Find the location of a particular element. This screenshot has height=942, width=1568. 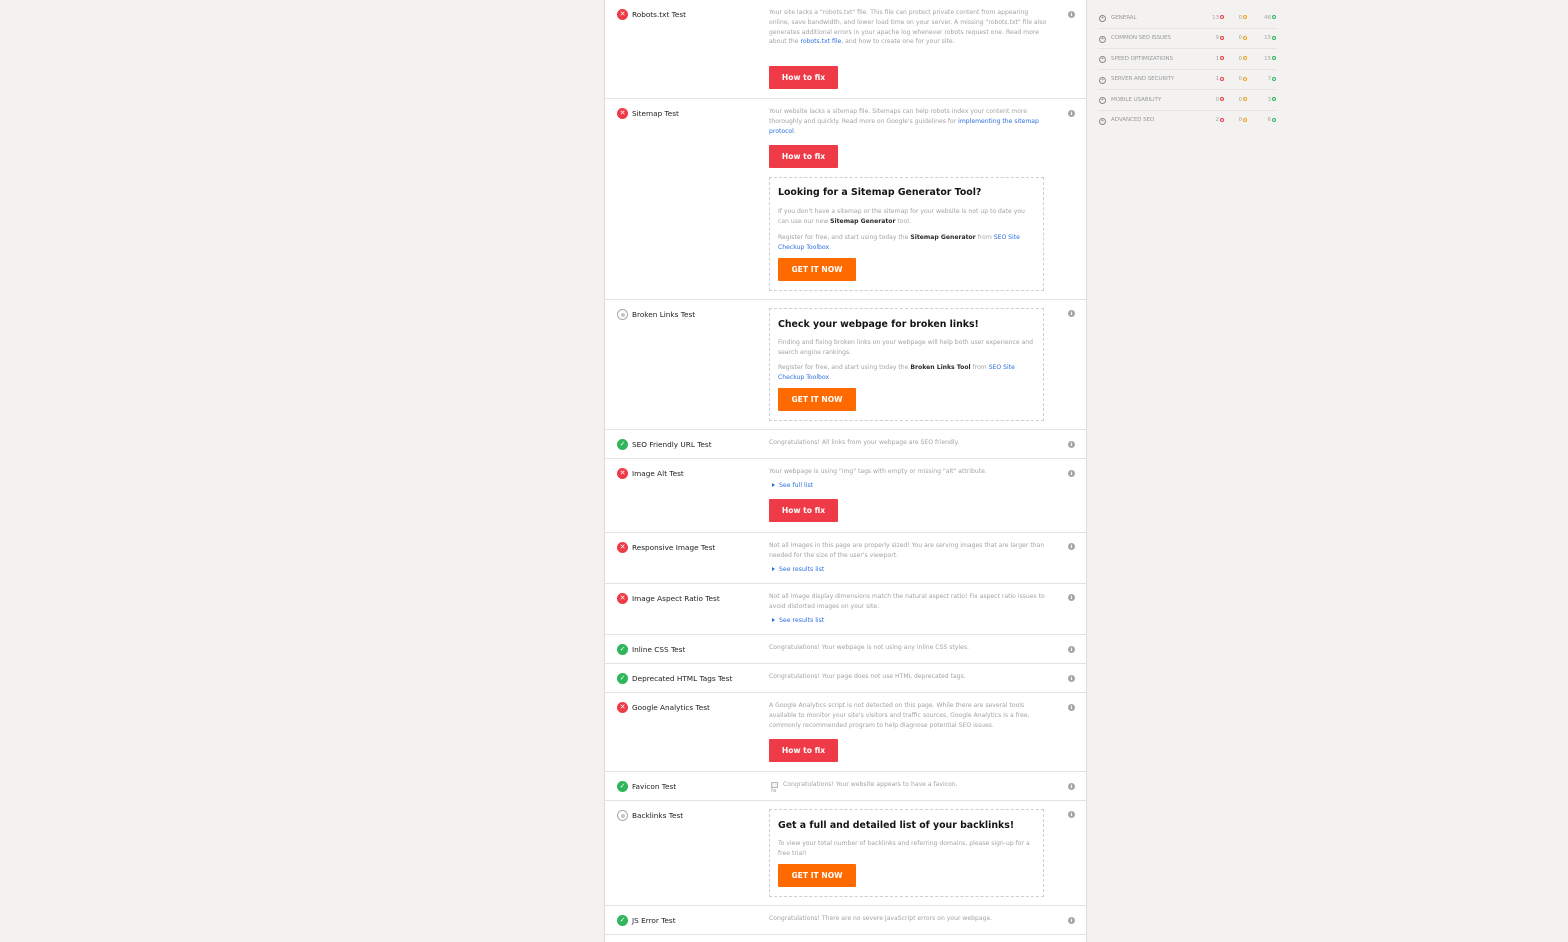

test-name: Image Alt Test is located at coordinates (658, 473).